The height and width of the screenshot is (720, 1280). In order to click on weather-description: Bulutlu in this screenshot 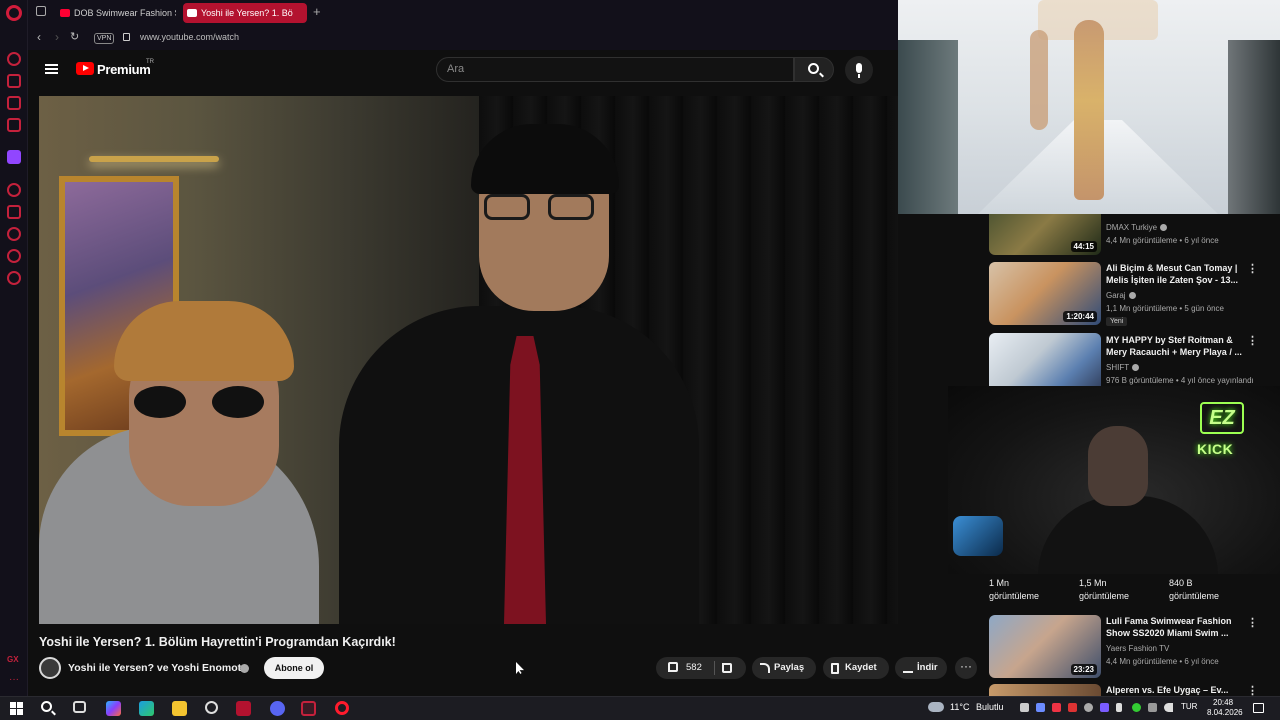, I will do `click(990, 707)`.